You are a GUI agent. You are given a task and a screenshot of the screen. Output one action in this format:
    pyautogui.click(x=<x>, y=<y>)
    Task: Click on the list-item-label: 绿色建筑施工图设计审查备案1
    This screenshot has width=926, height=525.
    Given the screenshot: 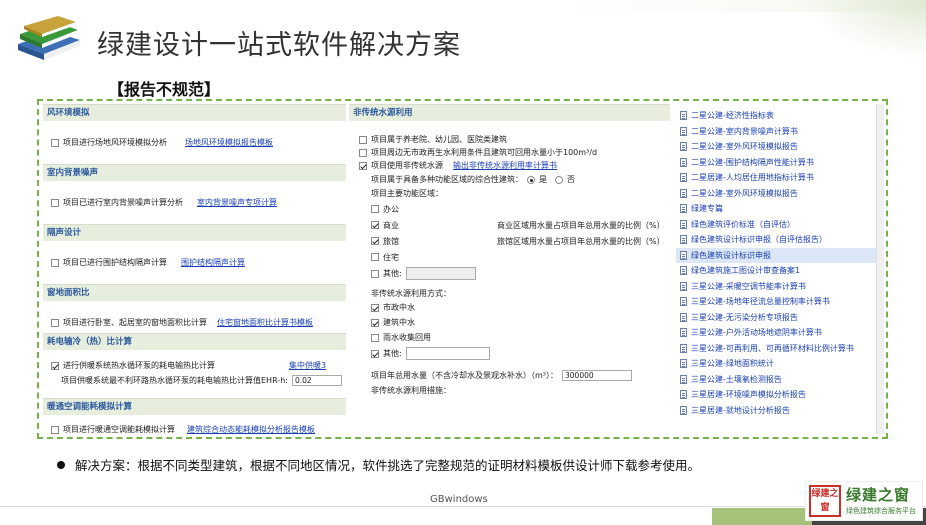 What is the action you would take?
    pyautogui.click(x=746, y=270)
    